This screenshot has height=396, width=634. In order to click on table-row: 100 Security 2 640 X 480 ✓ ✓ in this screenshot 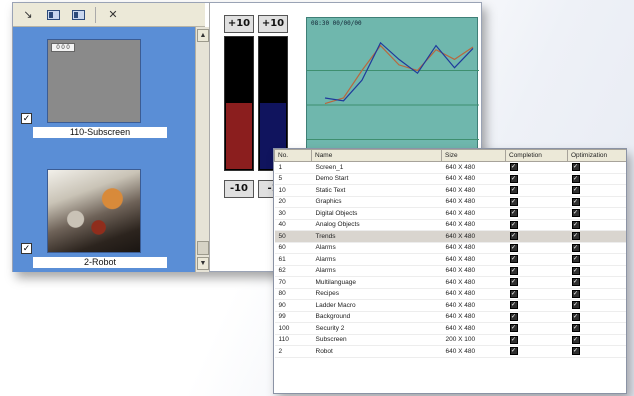, I will do `click(450, 328)`.